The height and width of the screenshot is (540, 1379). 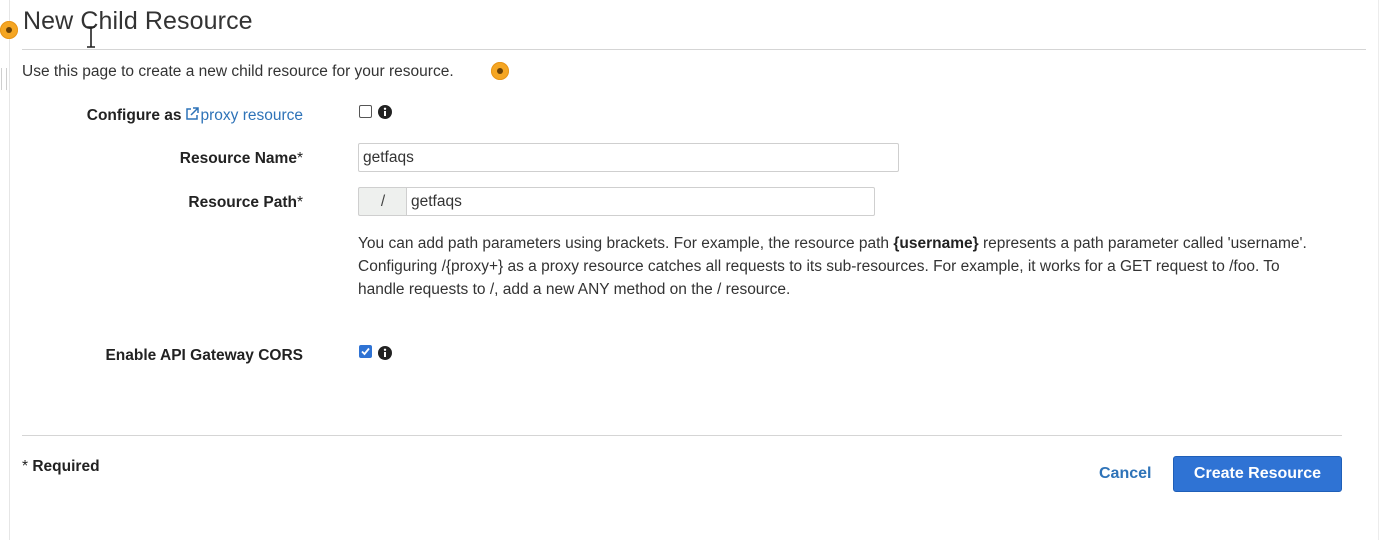 I want to click on cors-checkbox, so click(x=365, y=351).